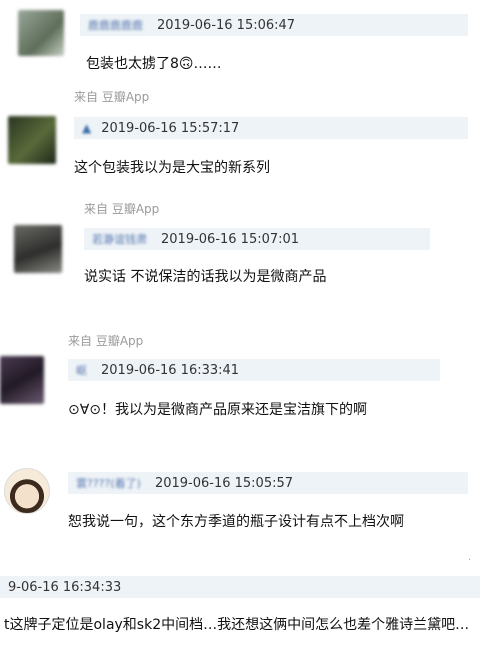  I want to click on comment-meta-bar: 岖 2019-06-16 16:33:41, so click(254, 370).